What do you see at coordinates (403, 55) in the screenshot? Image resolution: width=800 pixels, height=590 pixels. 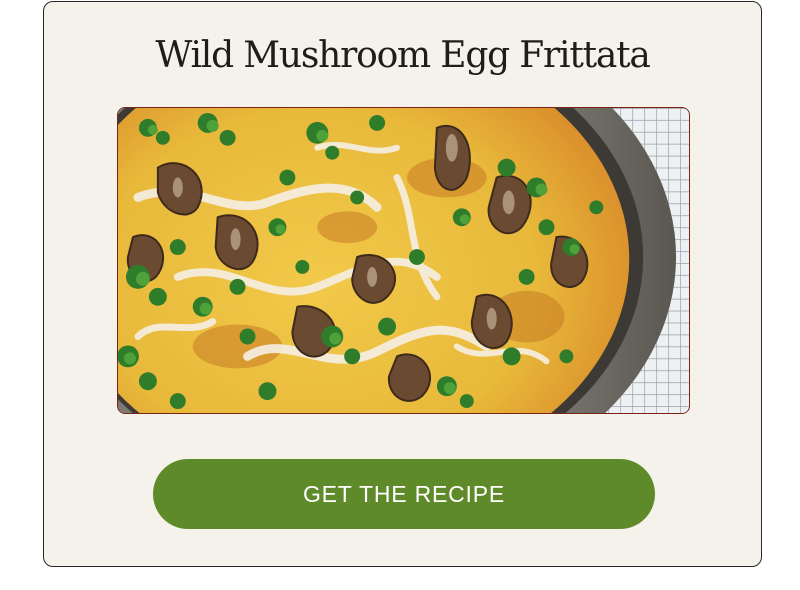 I see `recipe-title: Wild Mushroom Egg Frittata` at bounding box center [403, 55].